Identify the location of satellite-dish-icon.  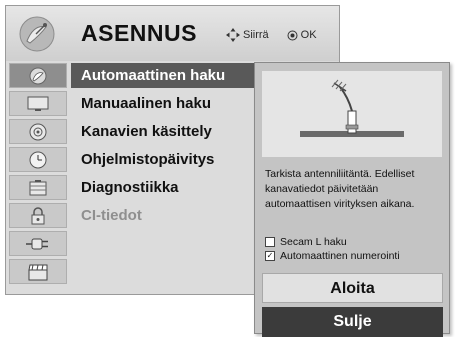
(38, 75).